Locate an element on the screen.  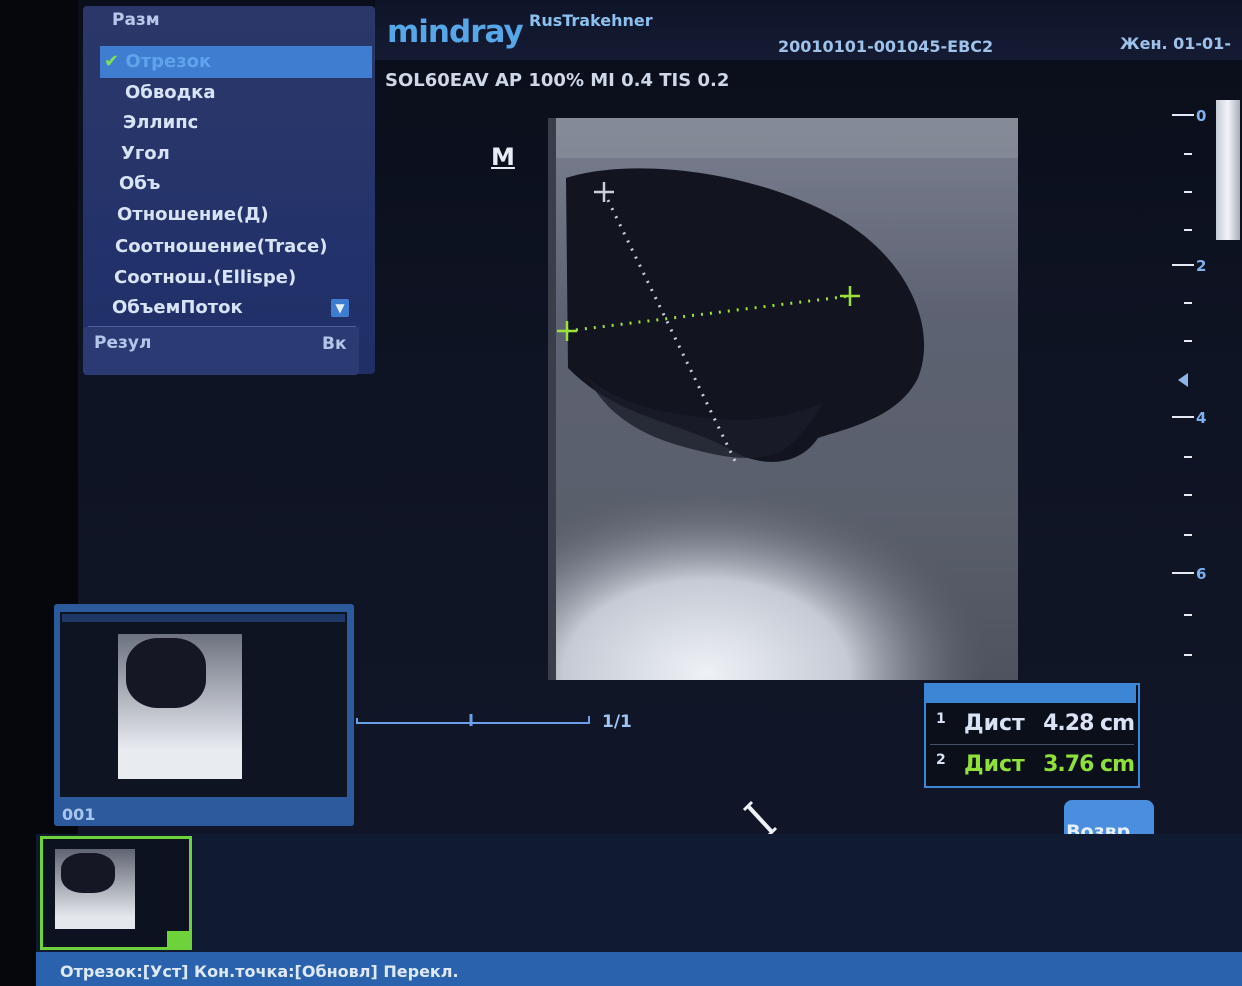
menu-item-ellipse: Эллипс is located at coordinates (160, 122).